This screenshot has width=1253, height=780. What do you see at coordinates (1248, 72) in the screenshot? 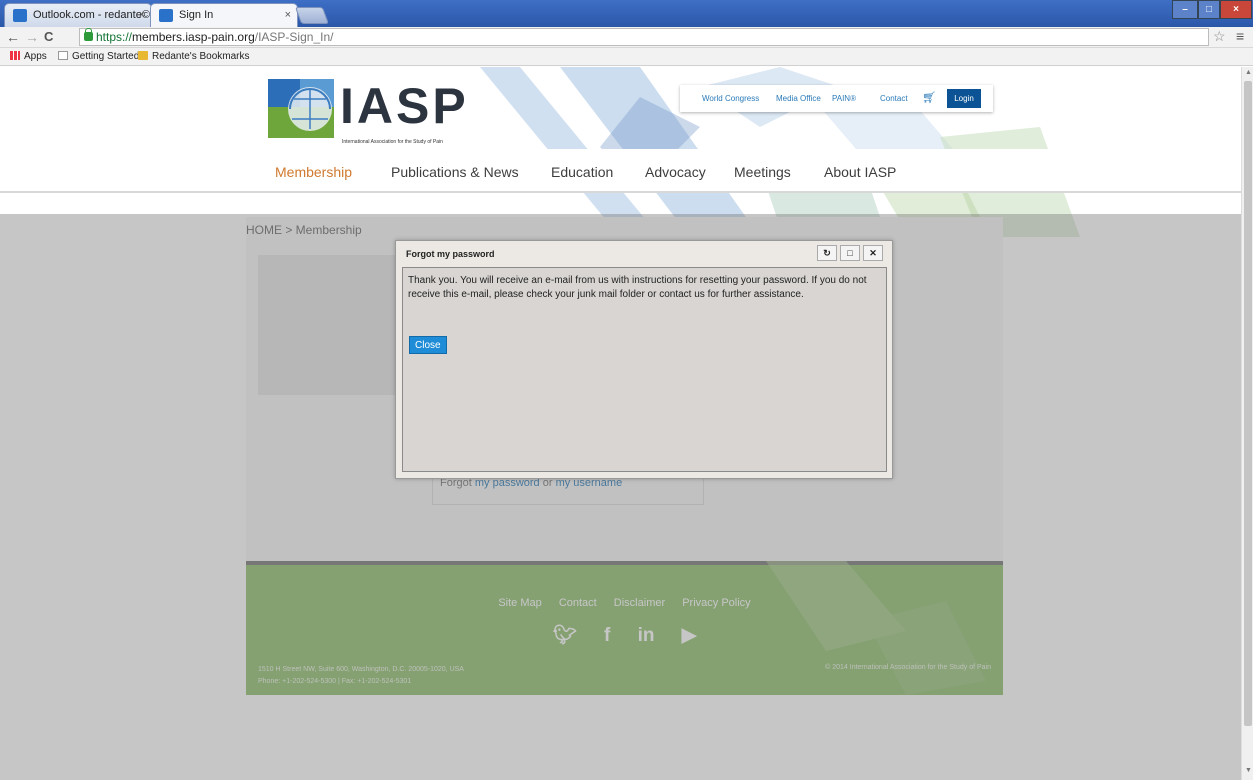
I see `scroll-up-icon: ▲` at bounding box center [1248, 72].